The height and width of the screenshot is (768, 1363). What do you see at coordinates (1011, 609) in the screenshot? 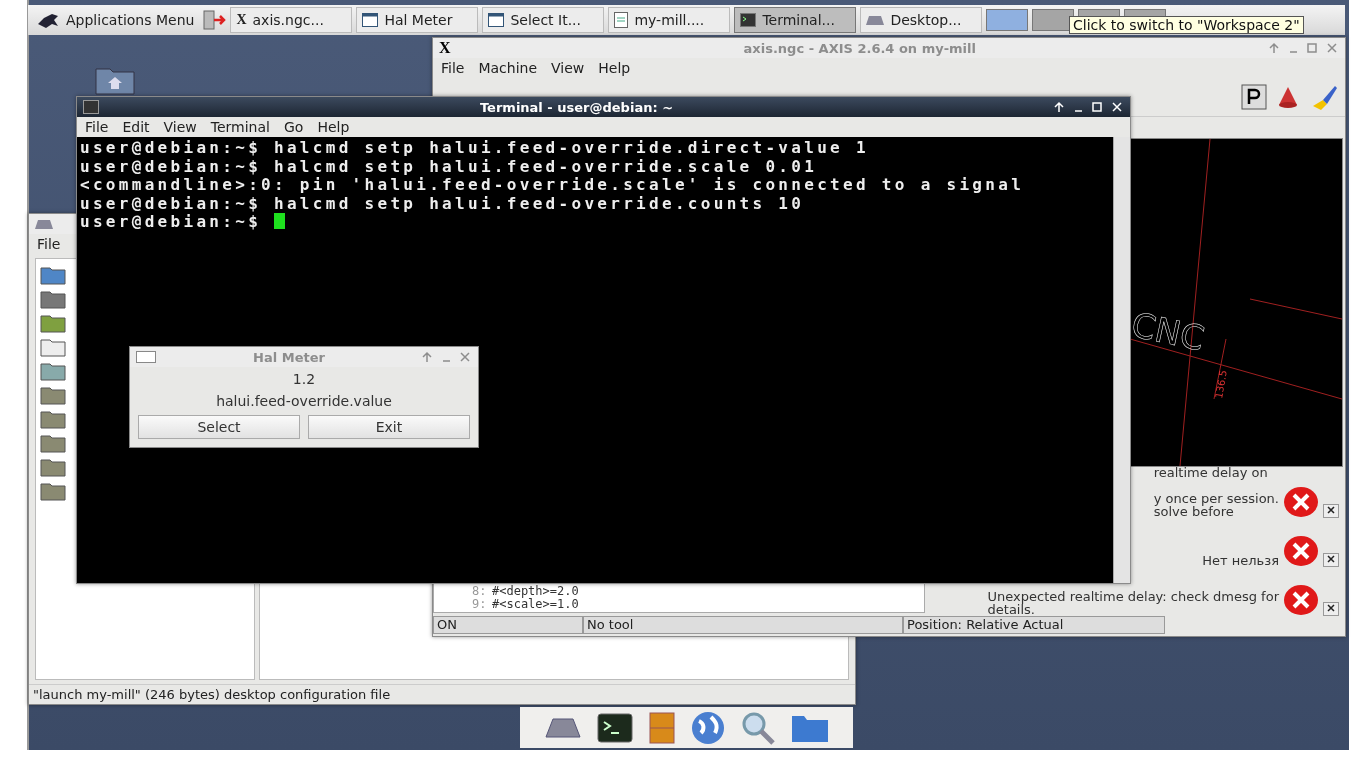
I see `notification-text: details.` at bounding box center [1011, 609].